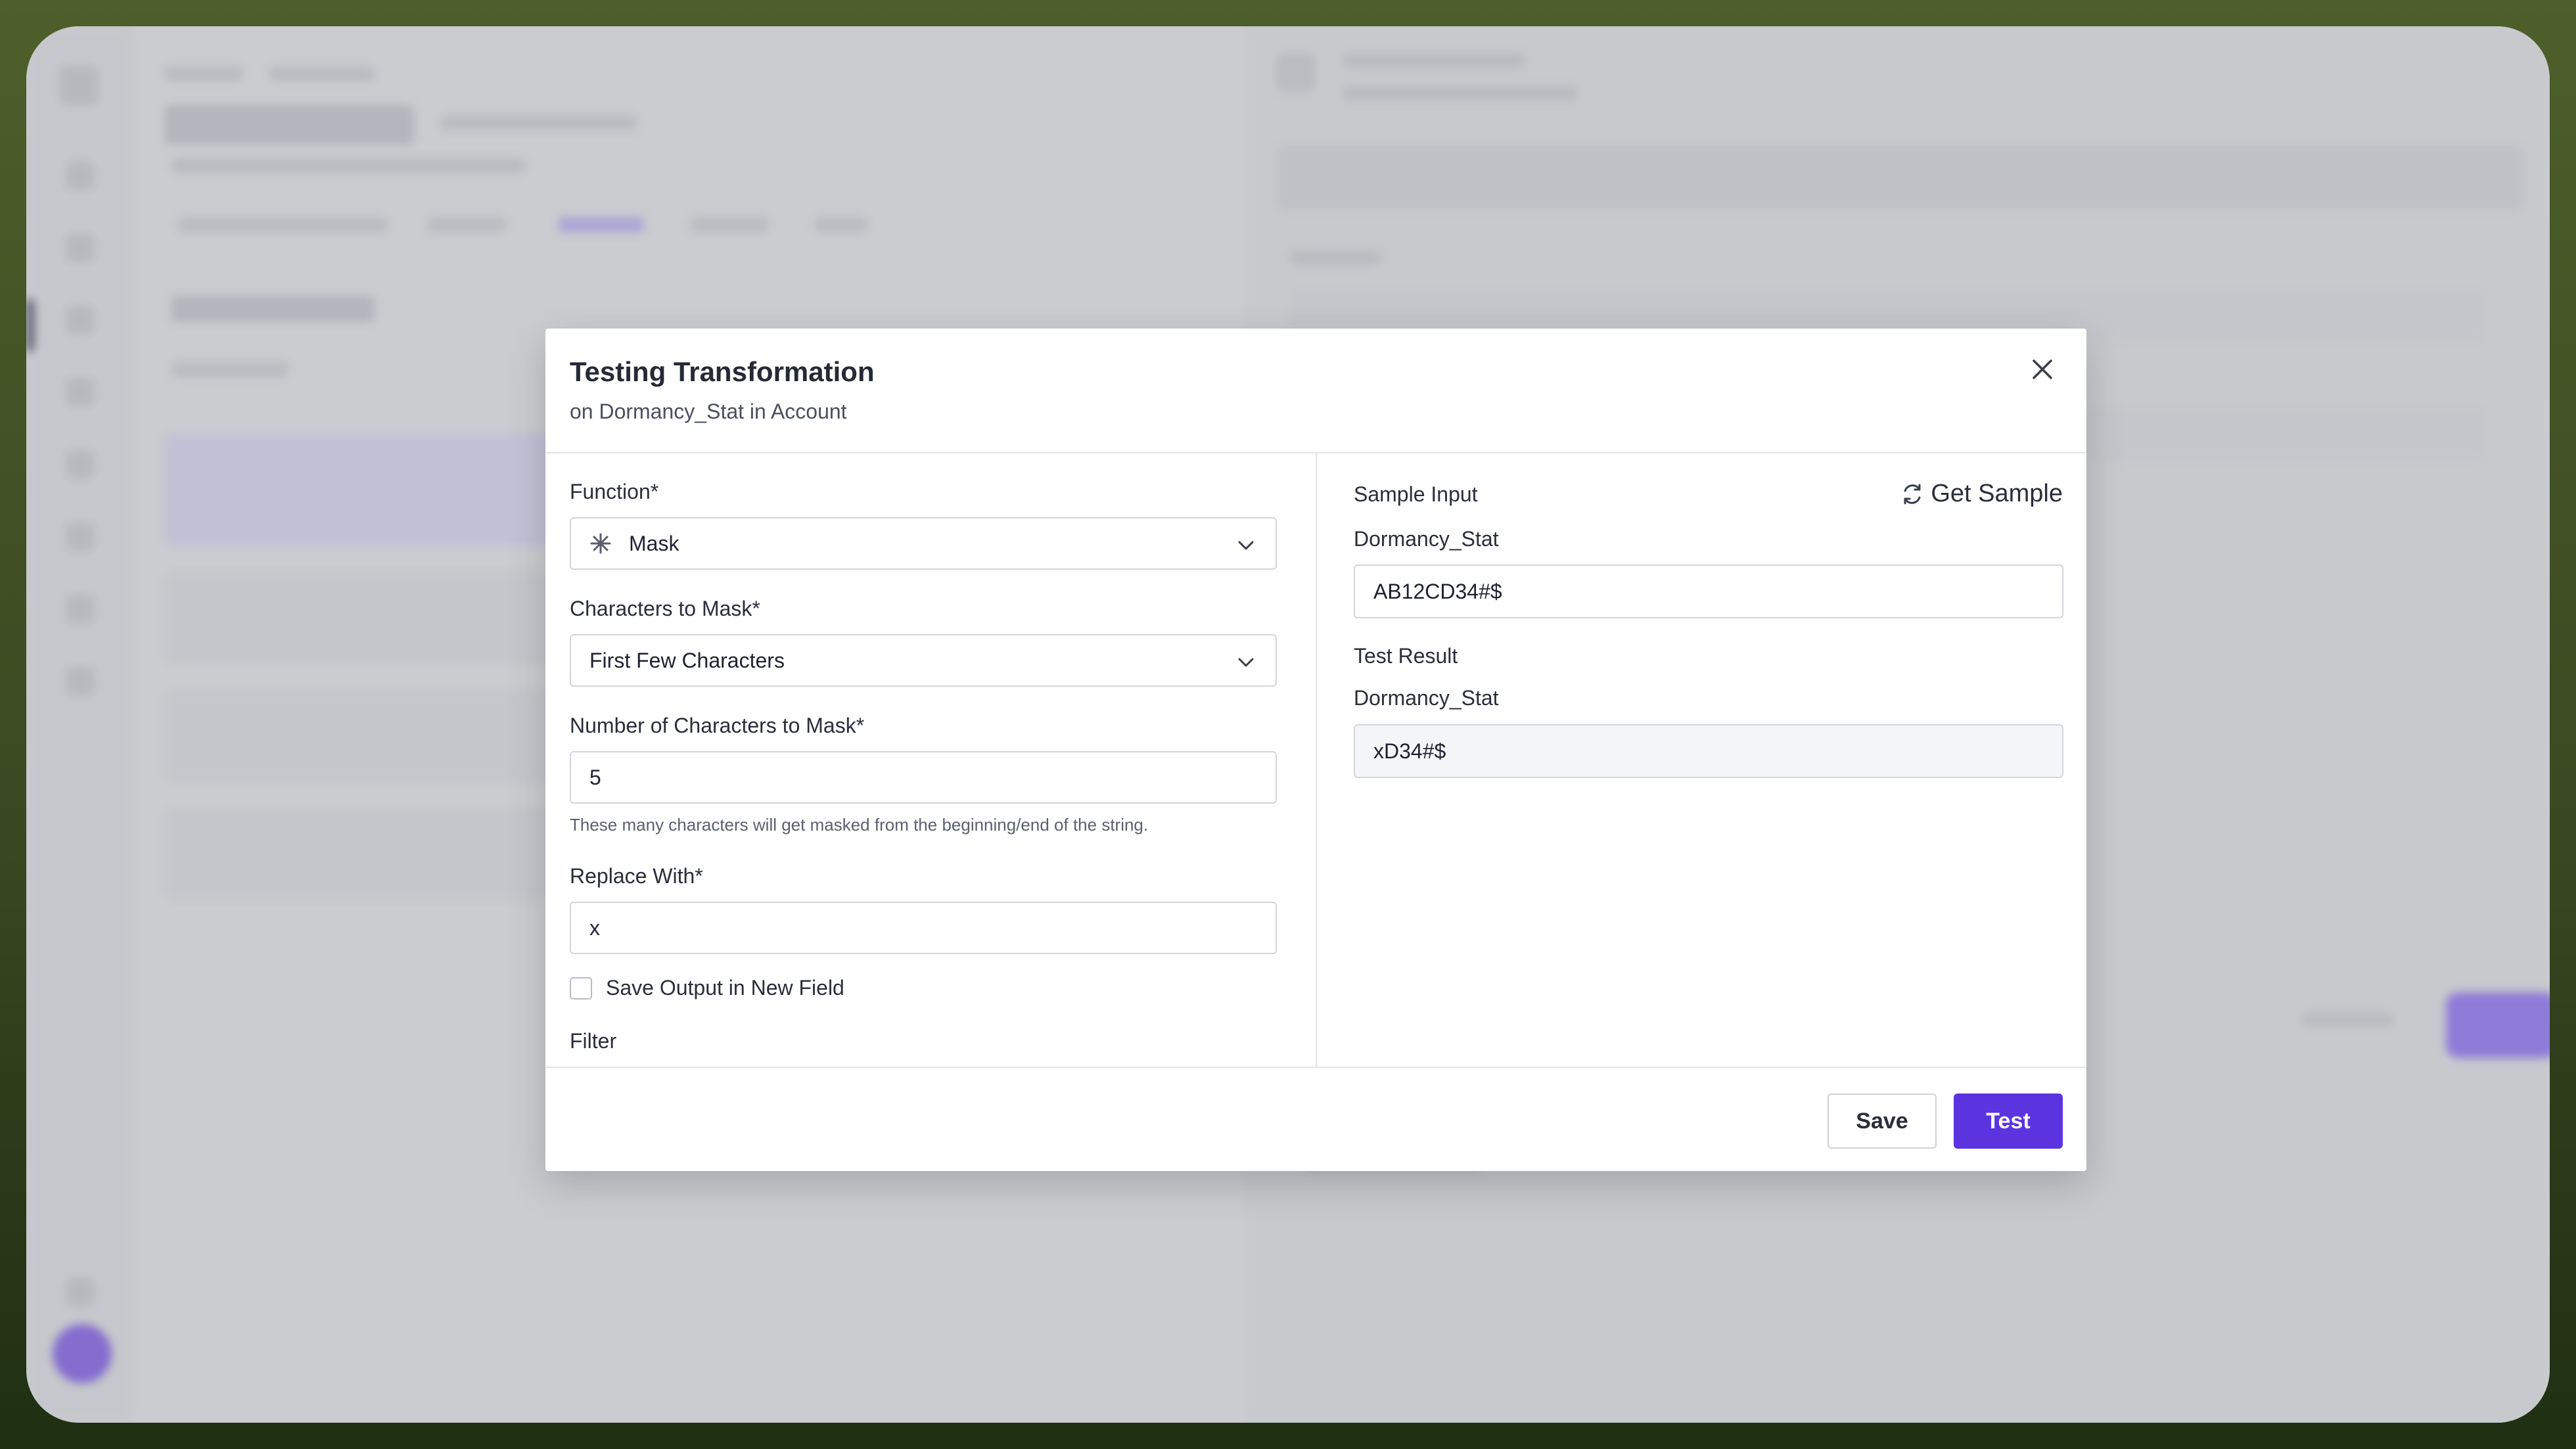 The width and height of the screenshot is (2576, 1449). Describe the element at coordinates (665, 608) in the screenshot. I see `characters-to-mask-label: Characters to Mask*` at that location.